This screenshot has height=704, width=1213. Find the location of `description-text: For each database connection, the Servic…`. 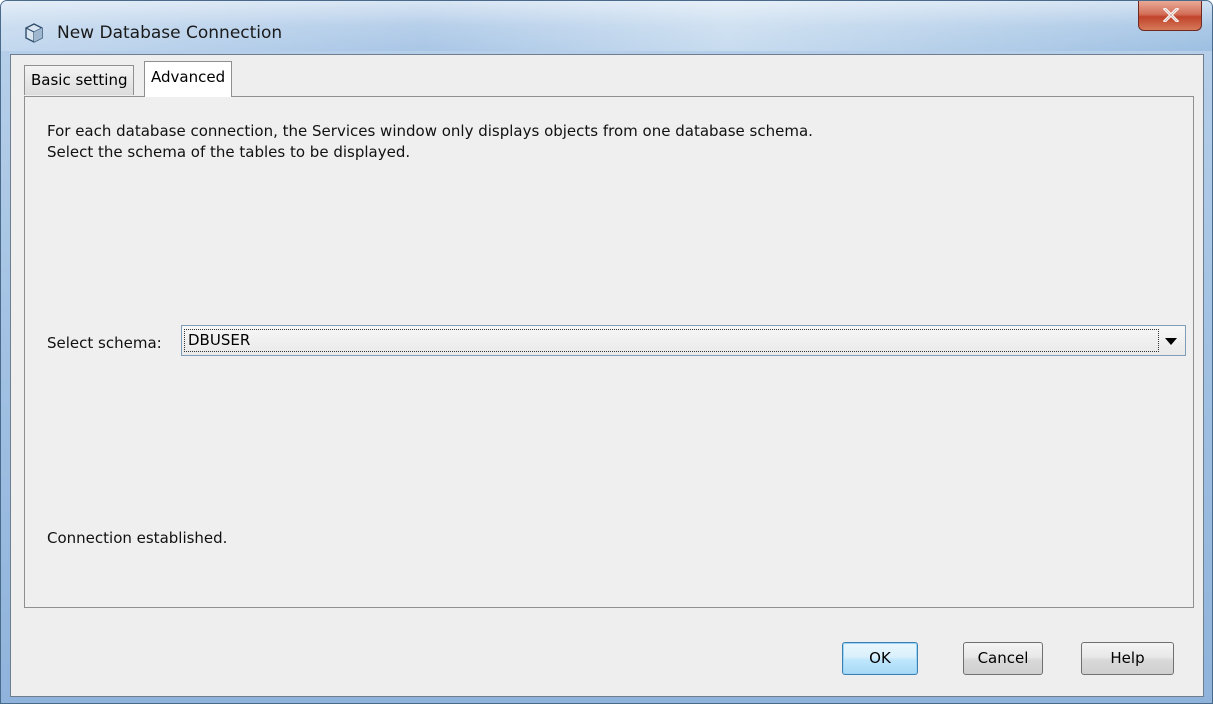

description-text: For each database connection, the Servic… is located at coordinates (430, 142).